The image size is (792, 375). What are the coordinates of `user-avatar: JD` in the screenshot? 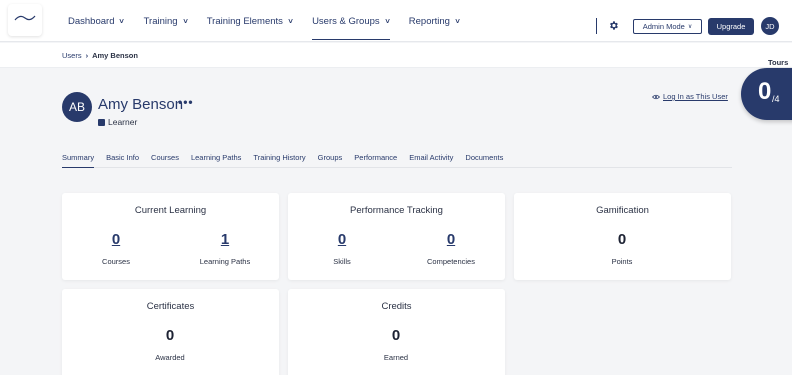 It's located at (770, 26).